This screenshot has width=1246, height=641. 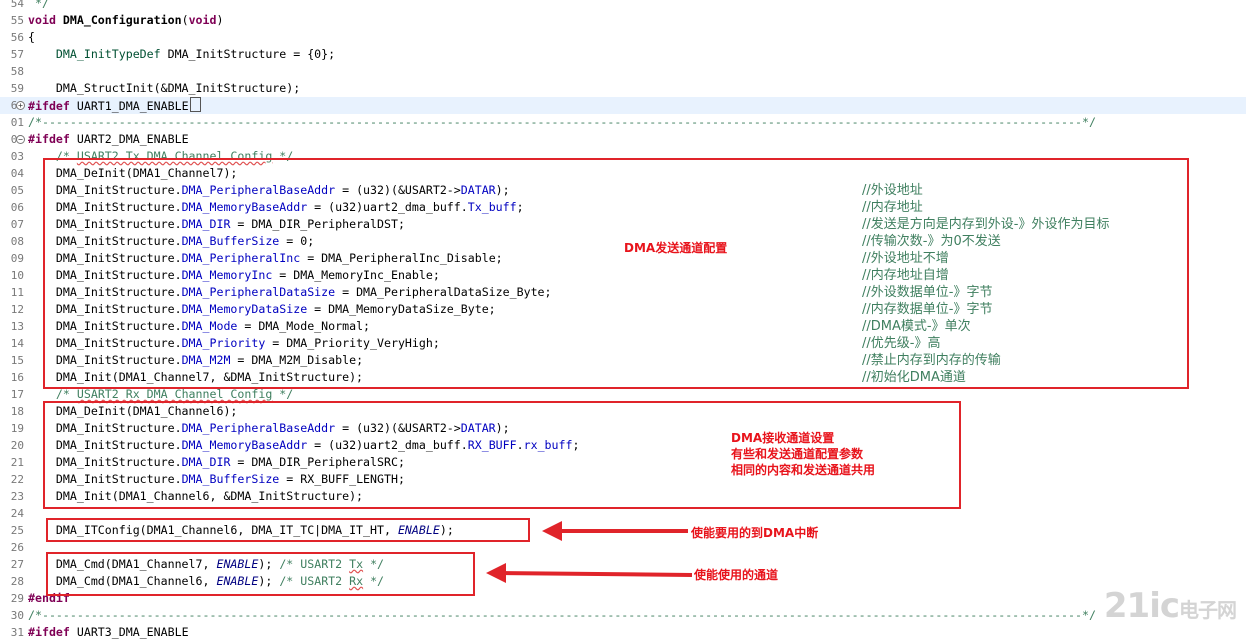 I want to click on code-text: #ifdef UART1_DMA_ENABLE, so click(x=114, y=106).